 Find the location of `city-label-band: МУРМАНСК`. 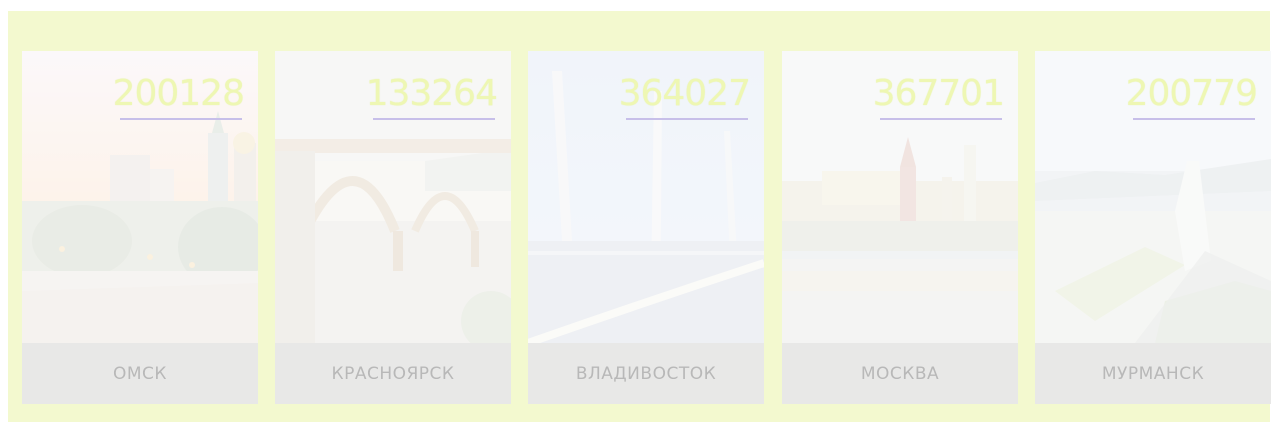

city-label-band: МУРМАНСК is located at coordinates (1153, 373).